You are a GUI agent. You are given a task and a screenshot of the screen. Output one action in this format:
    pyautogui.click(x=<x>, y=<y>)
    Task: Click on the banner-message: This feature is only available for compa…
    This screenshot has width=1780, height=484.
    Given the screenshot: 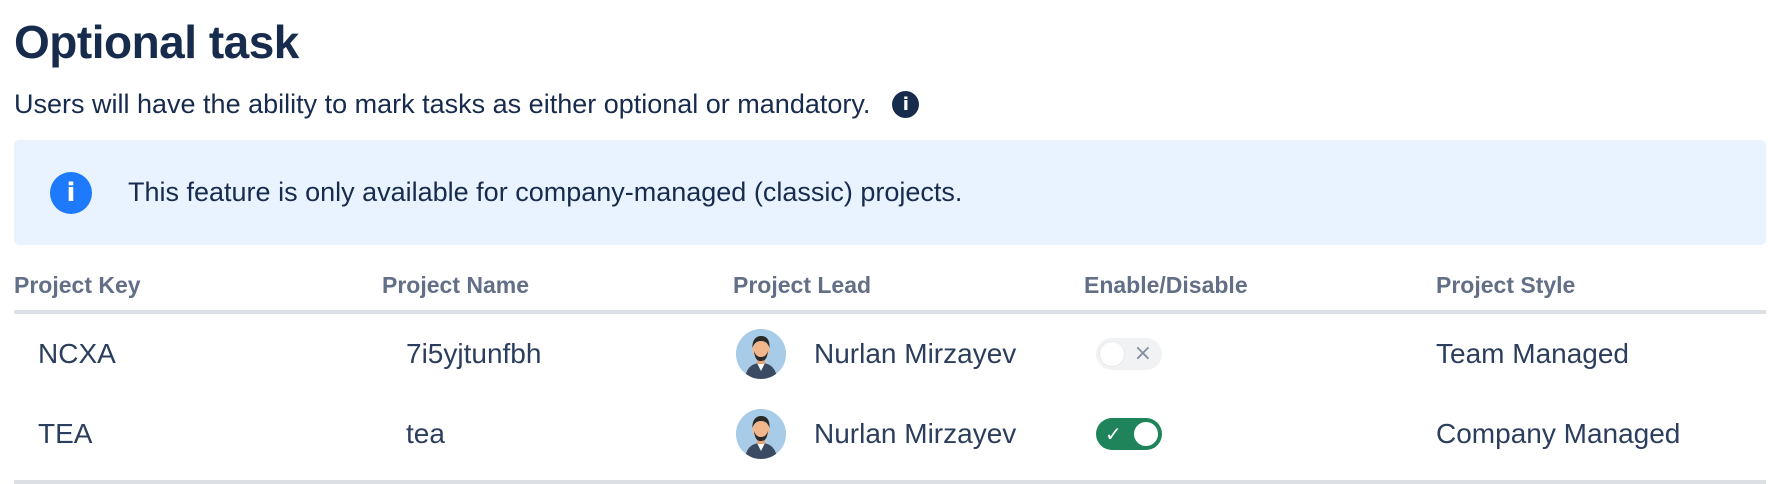 What is the action you would take?
    pyautogui.click(x=545, y=192)
    